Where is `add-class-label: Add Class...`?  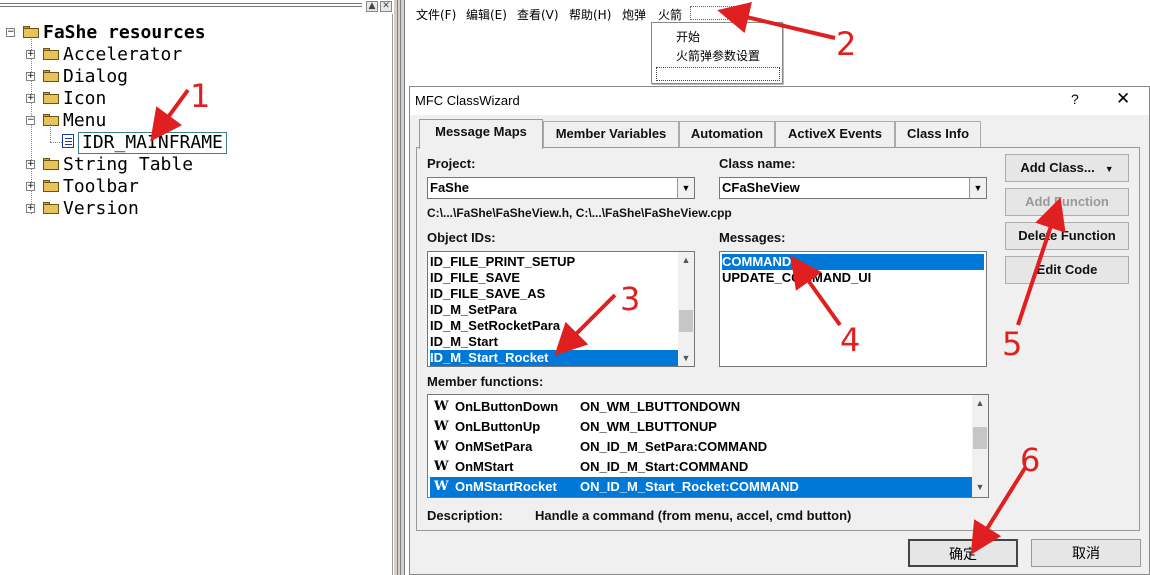
add-class-label: Add Class... is located at coordinates (1057, 167).